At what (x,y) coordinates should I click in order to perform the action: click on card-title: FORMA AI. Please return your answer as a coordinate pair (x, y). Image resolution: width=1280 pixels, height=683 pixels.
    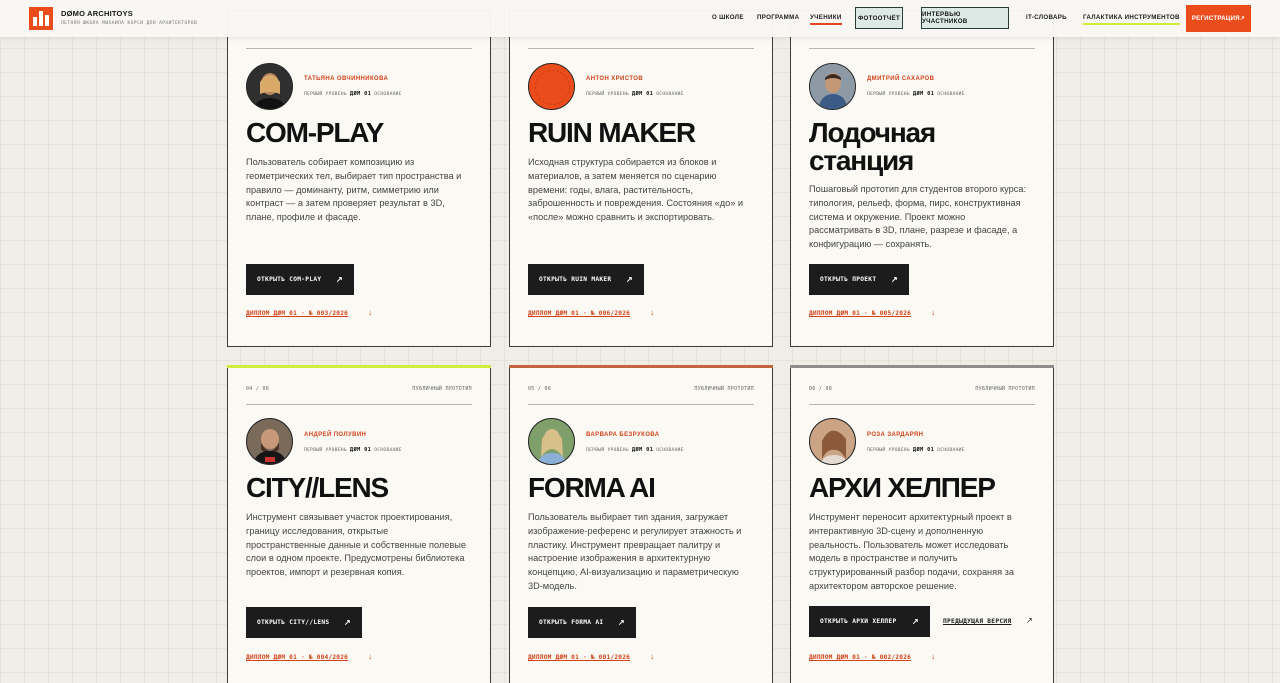
    Looking at the image, I should click on (592, 487).